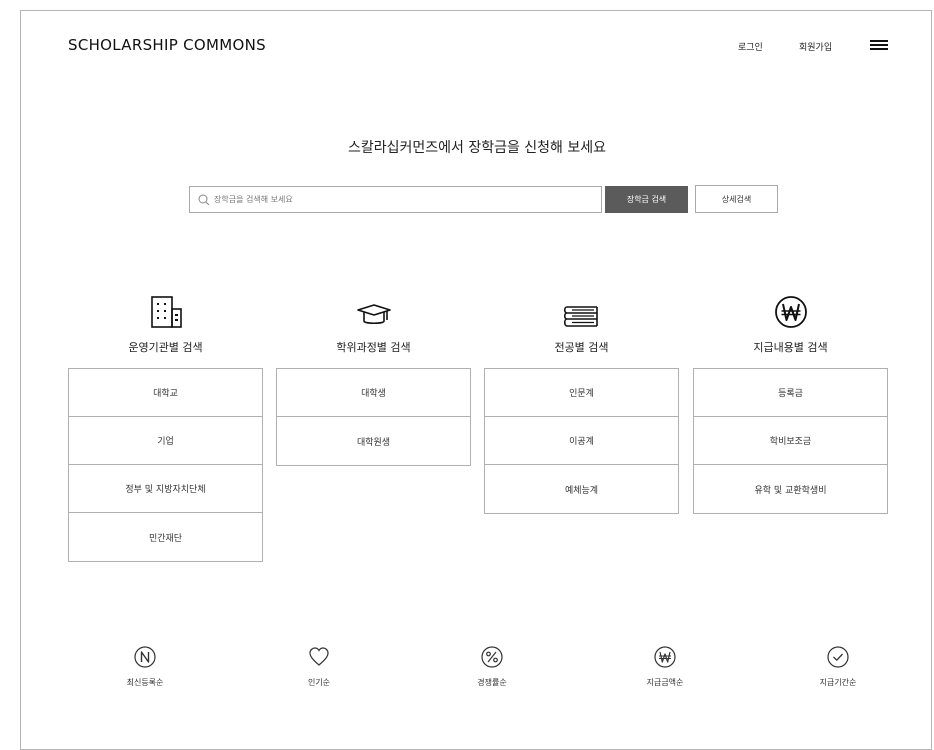 The height and width of the screenshot is (750, 934). What do you see at coordinates (166, 312) in the screenshot?
I see `building-icon` at bounding box center [166, 312].